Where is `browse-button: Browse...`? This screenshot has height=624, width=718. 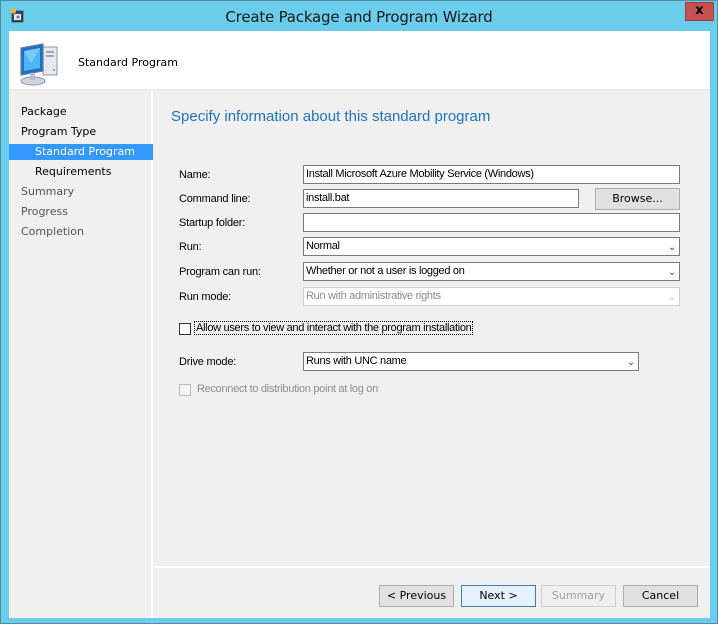 browse-button: Browse... is located at coordinates (637, 199).